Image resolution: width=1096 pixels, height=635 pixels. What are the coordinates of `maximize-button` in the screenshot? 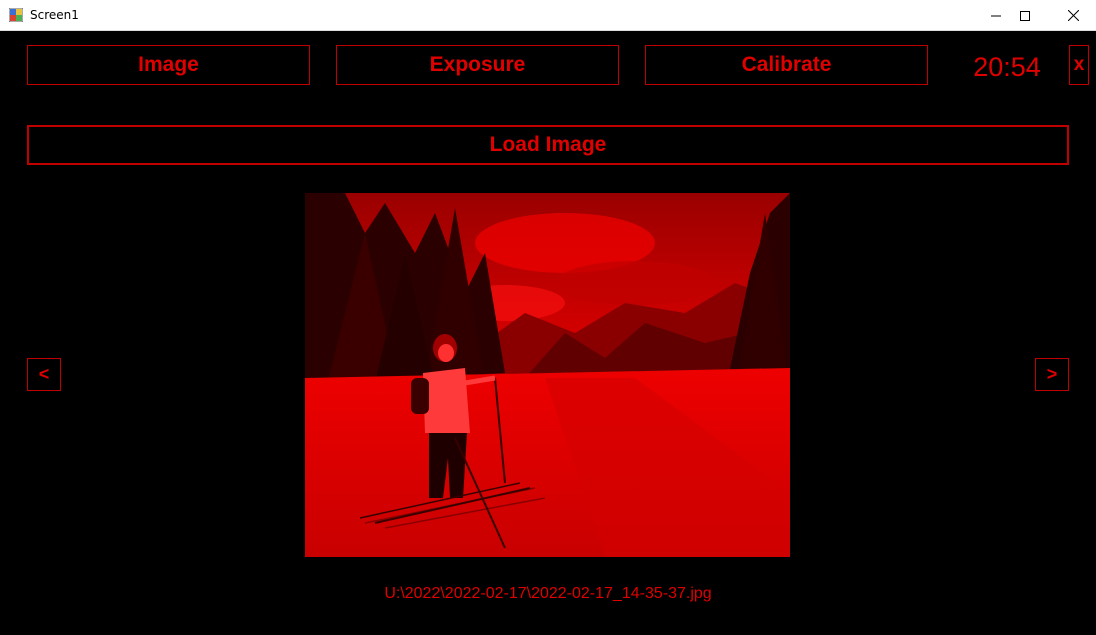 It's located at (1025, 15).